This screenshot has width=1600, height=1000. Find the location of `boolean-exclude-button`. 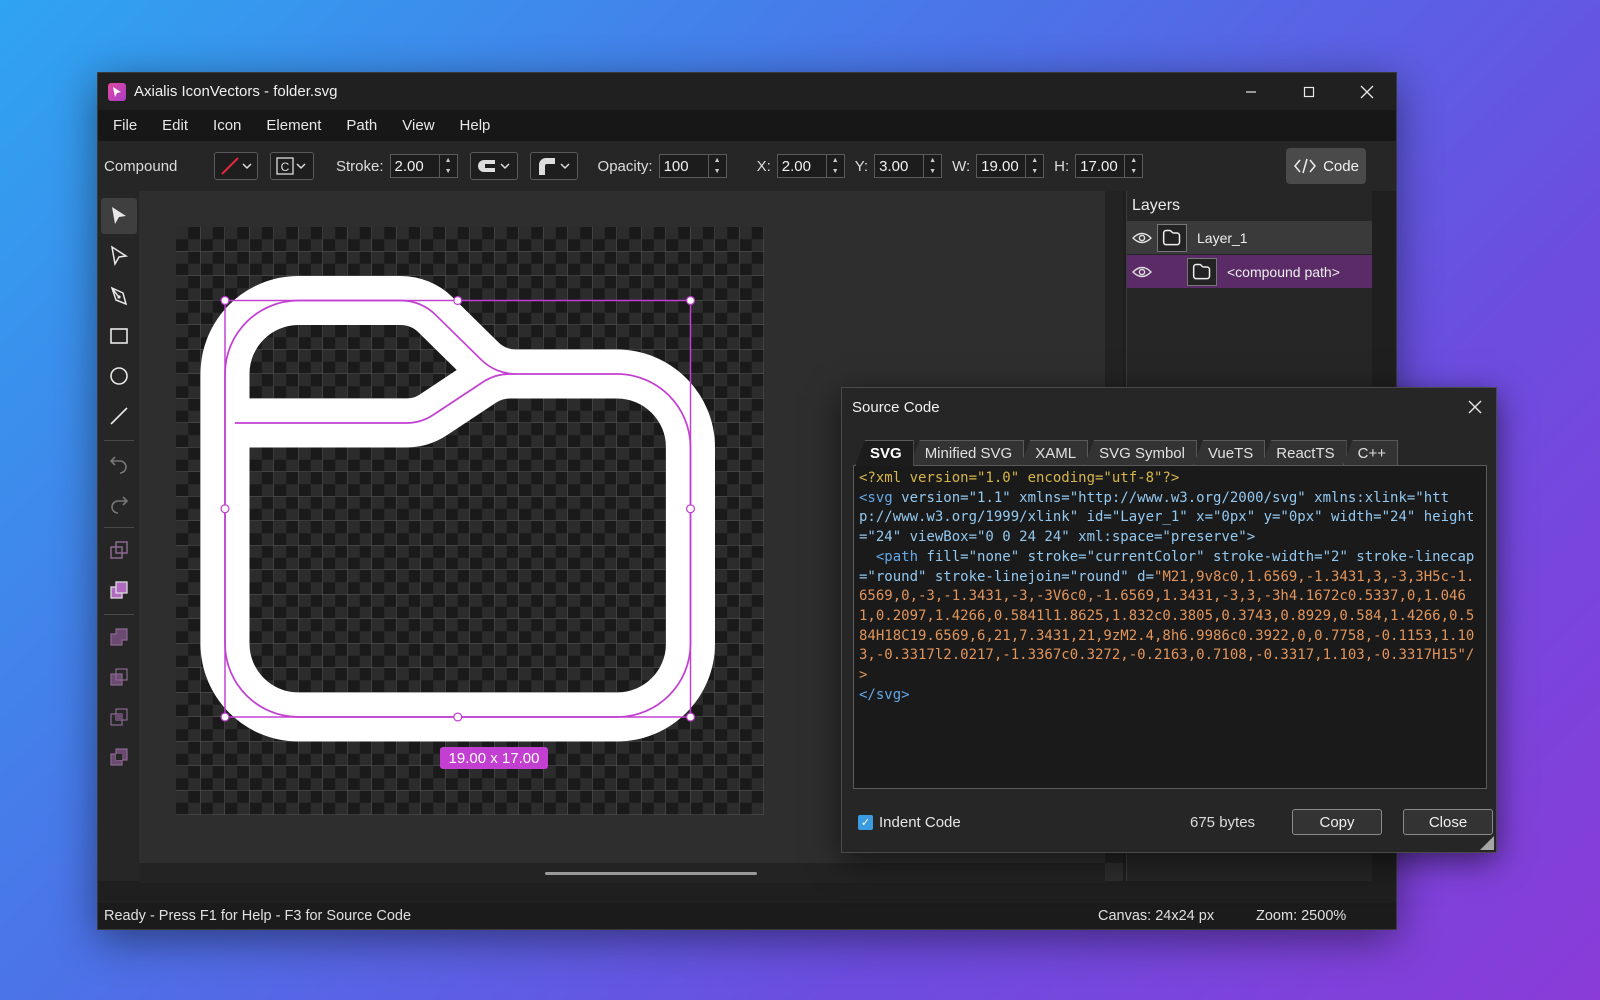

boolean-exclude-button is located at coordinates (119, 757).